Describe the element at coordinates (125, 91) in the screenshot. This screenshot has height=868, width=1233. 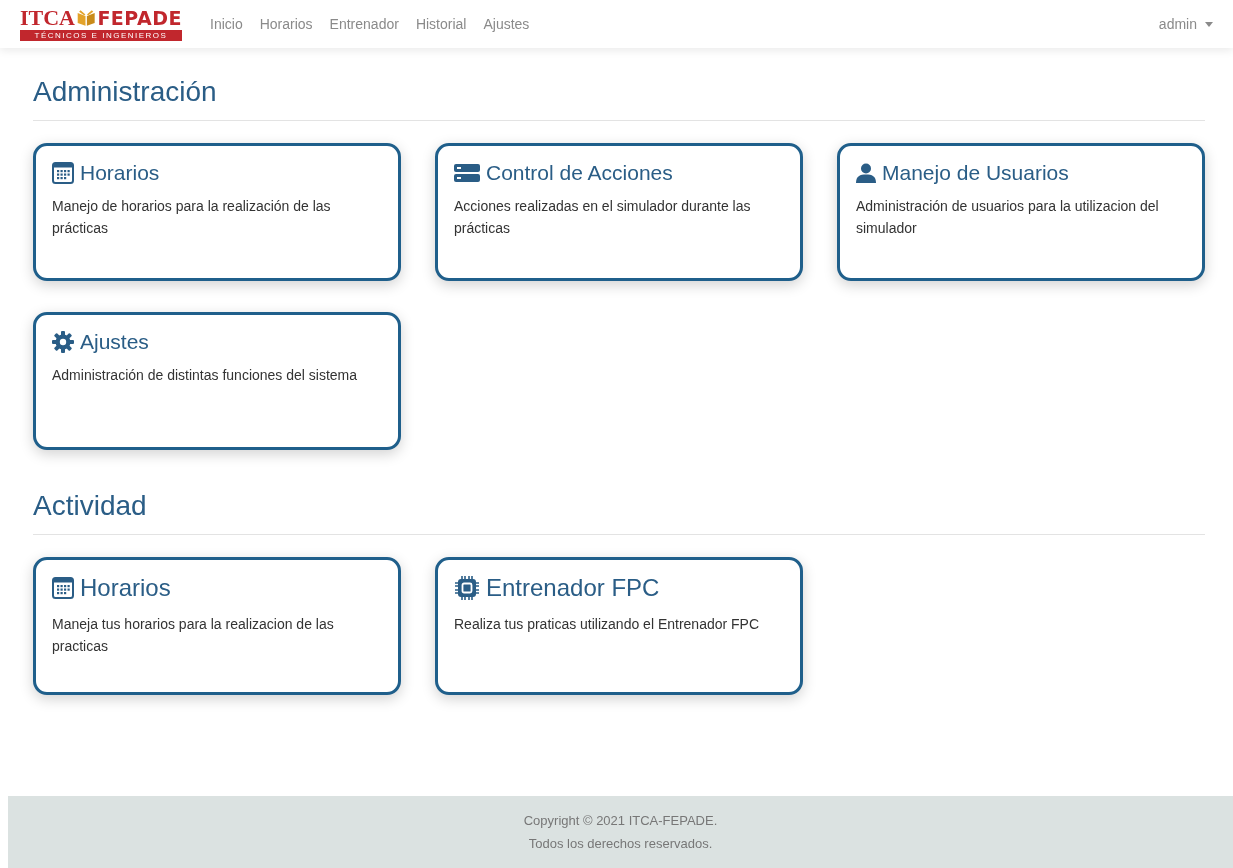
I see `section-title: Administración` at that location.